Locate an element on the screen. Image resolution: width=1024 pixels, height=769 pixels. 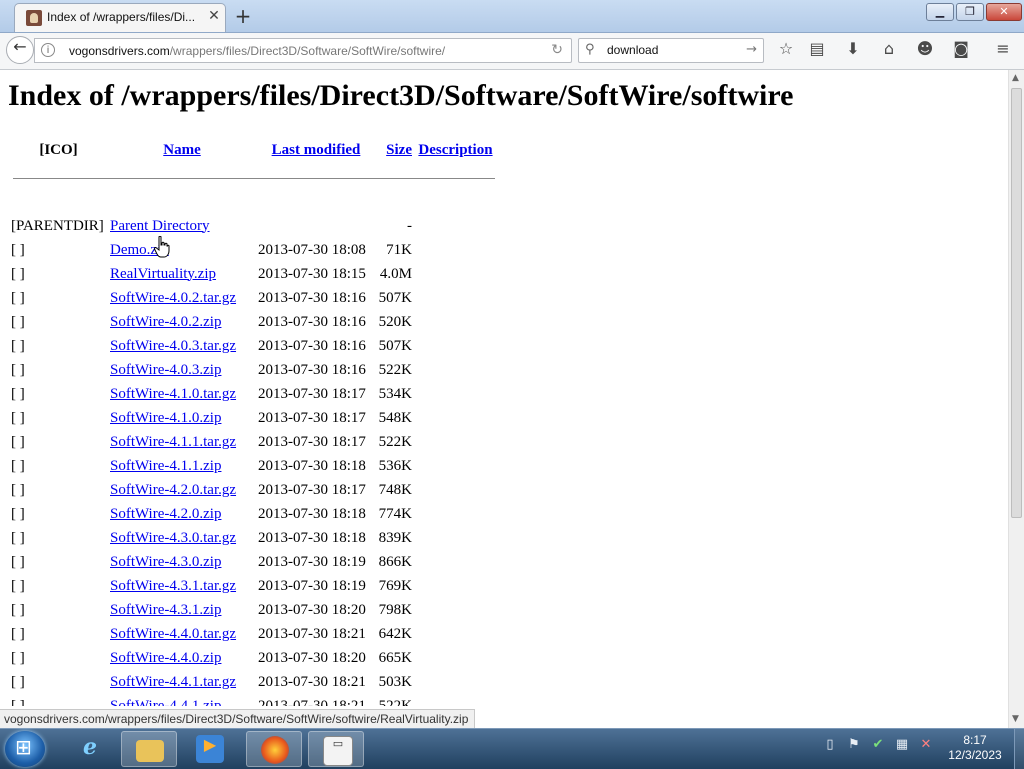
file-size: 548K is located at coordinates (395, 417).